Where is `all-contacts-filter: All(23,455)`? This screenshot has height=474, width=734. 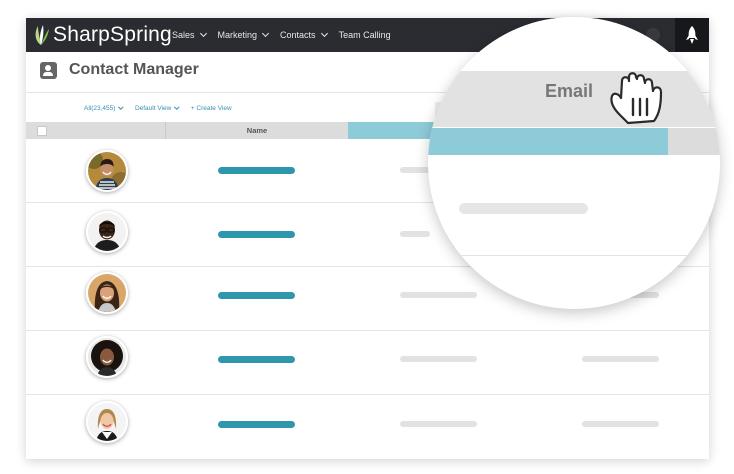 all-contacts-filter: All(23,455) is located at coordinates (104, 108).